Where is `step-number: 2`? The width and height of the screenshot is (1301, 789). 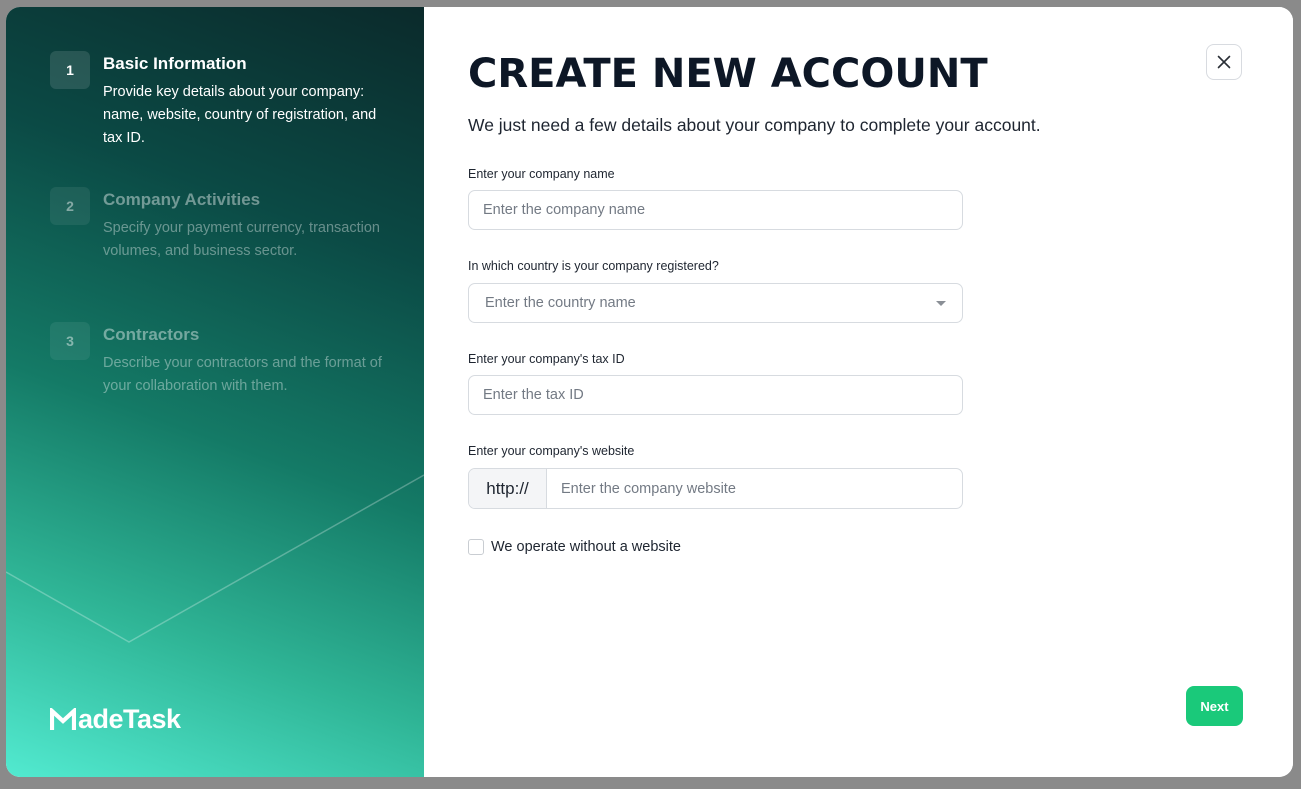 step-number: 2 is located at coordinates (70, 206).